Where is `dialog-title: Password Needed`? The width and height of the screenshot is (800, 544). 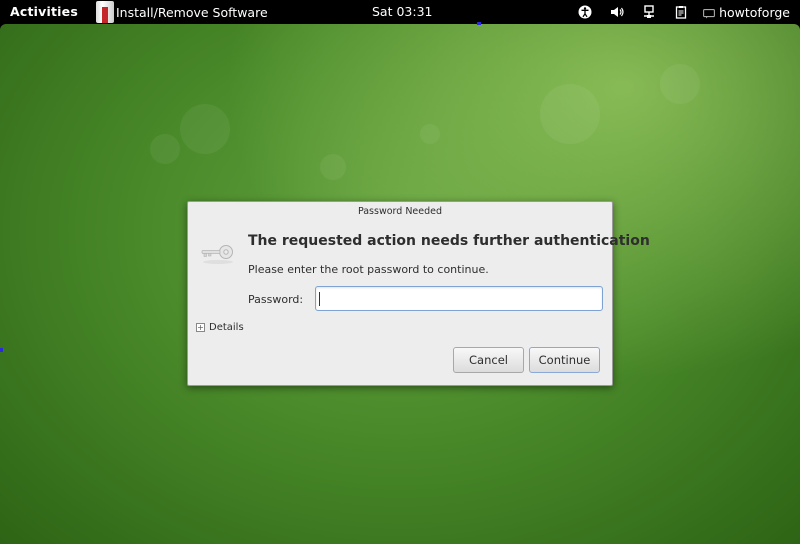
dialog-title: Password Needed is located at coordinates (400, 211).